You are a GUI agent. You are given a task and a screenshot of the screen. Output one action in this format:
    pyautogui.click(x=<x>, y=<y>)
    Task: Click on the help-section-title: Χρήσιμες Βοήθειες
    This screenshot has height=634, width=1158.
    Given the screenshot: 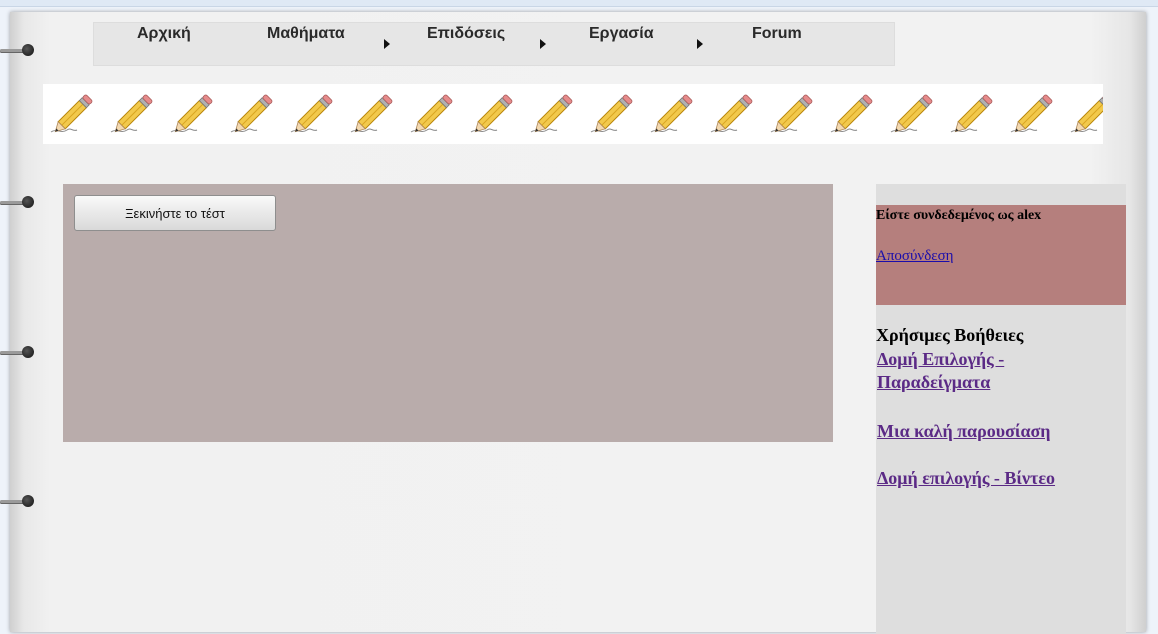 What is the action you would take?
    pyautogui.click(x=950, y=335)
    